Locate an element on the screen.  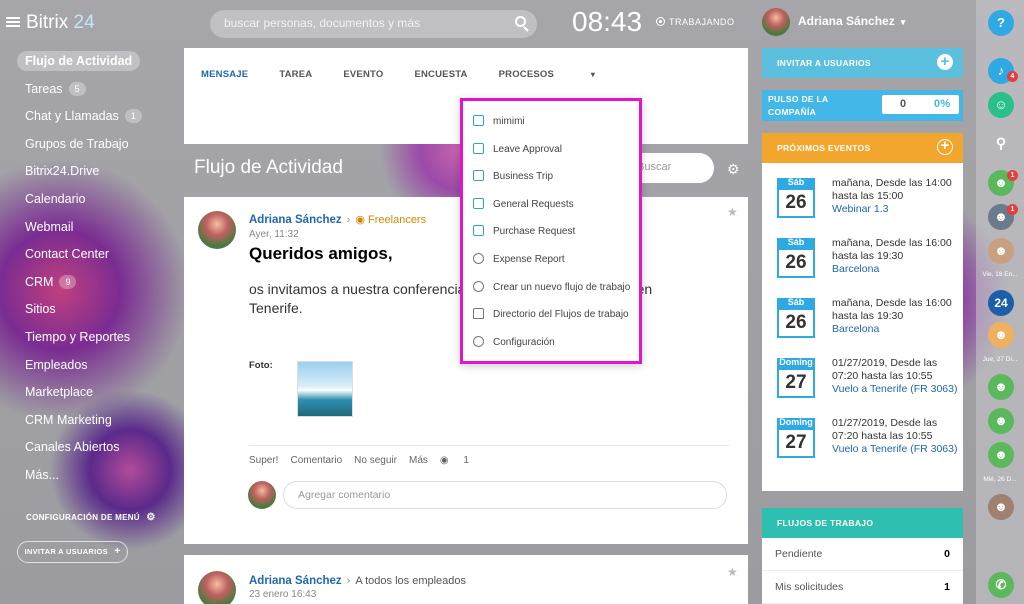
sidebar-item: Calendario is located at coordinates (96, 202).